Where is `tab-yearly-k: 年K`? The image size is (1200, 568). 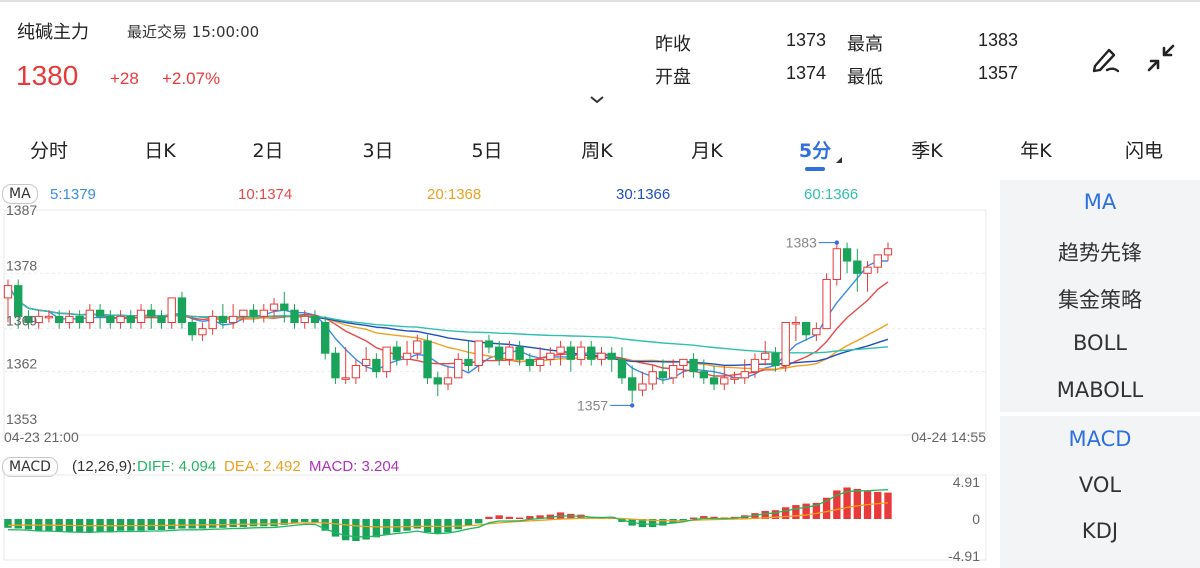
tab-yearly-k: 年K is located at coordinates (1036, 149).